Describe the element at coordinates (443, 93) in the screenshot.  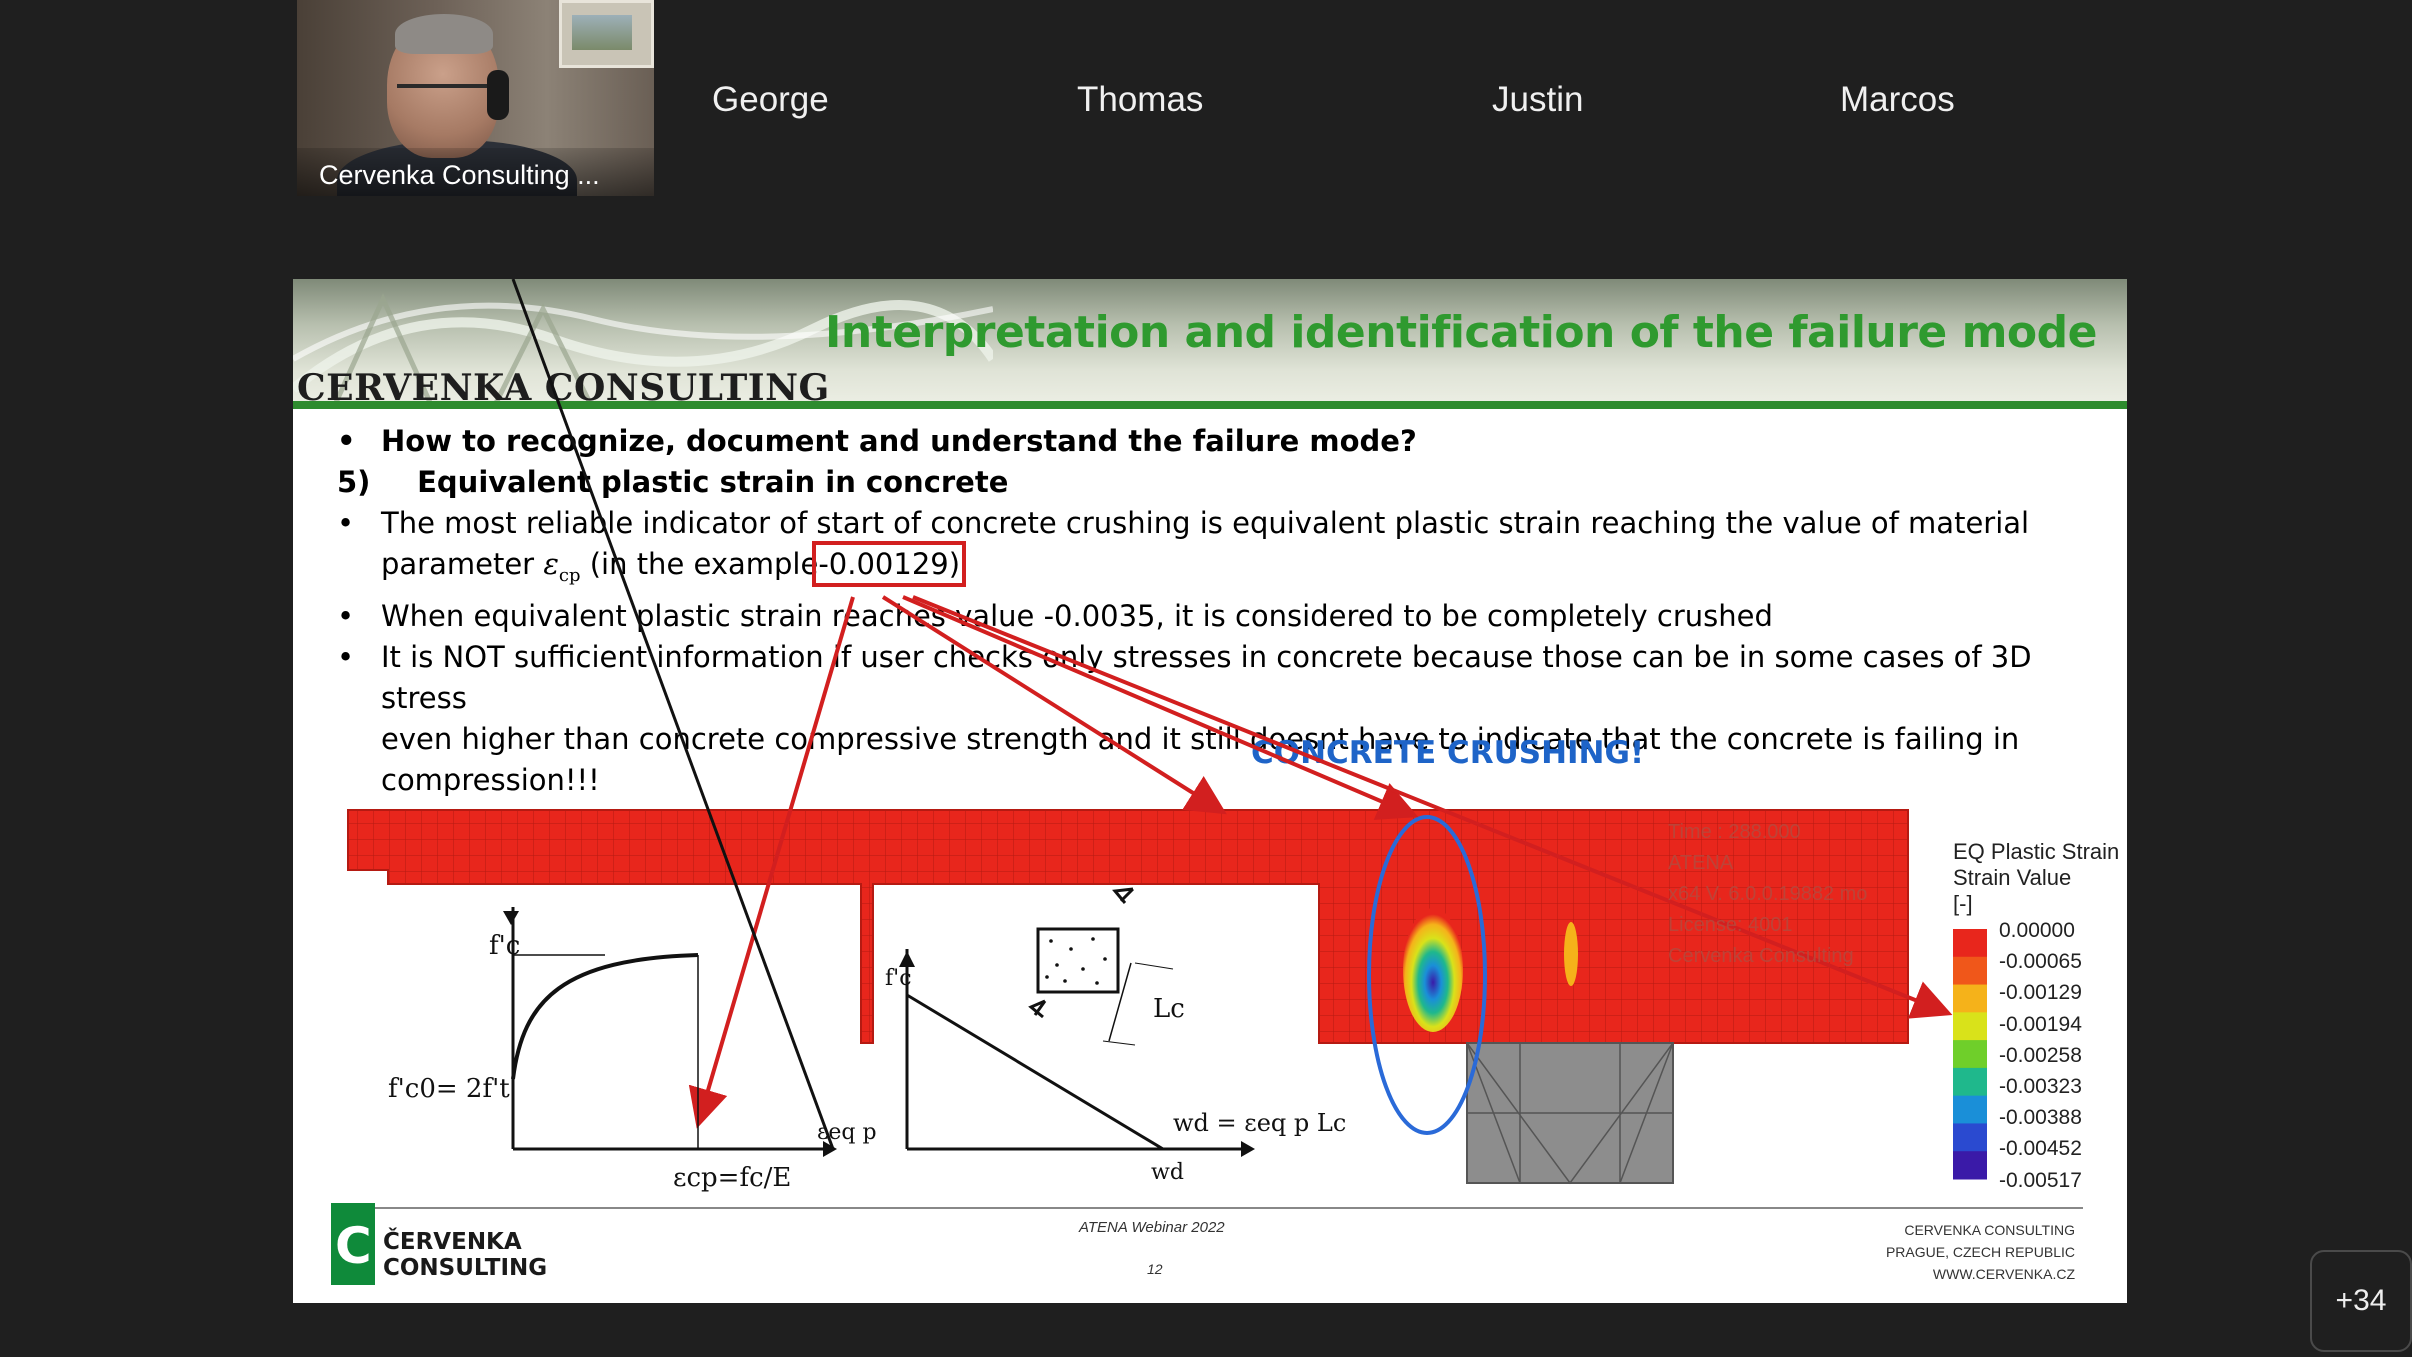
I see `presenter-glasses` at that location.